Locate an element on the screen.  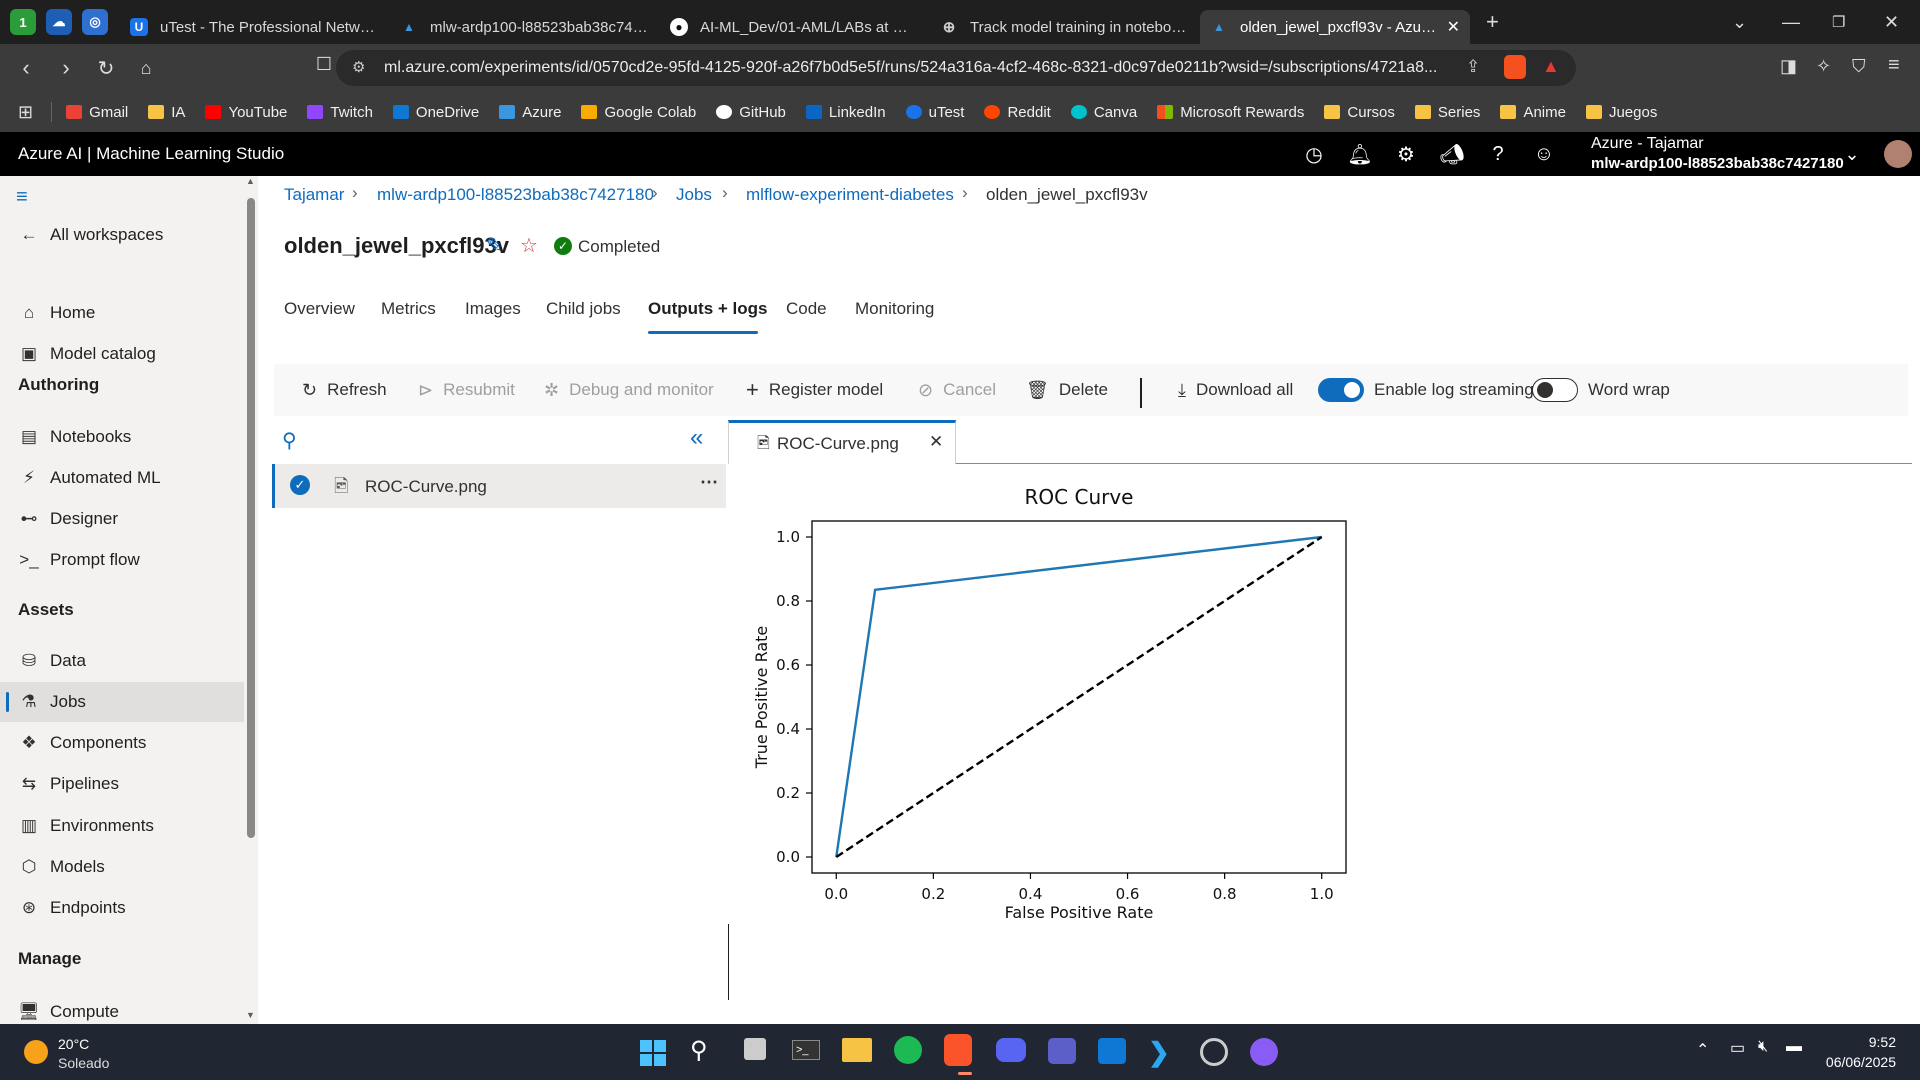
spotify-icon is located at coordinates (908, 1050).